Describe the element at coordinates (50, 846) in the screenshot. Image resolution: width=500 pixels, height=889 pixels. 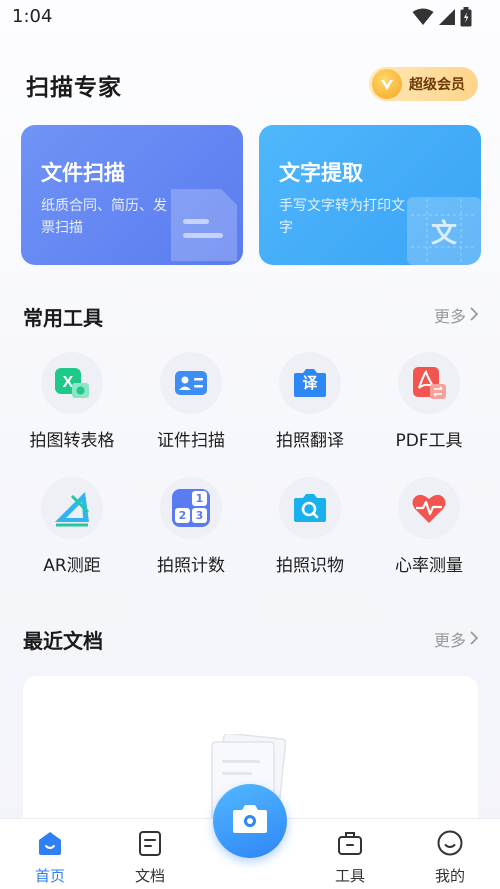
I see `home-icon` at that location.